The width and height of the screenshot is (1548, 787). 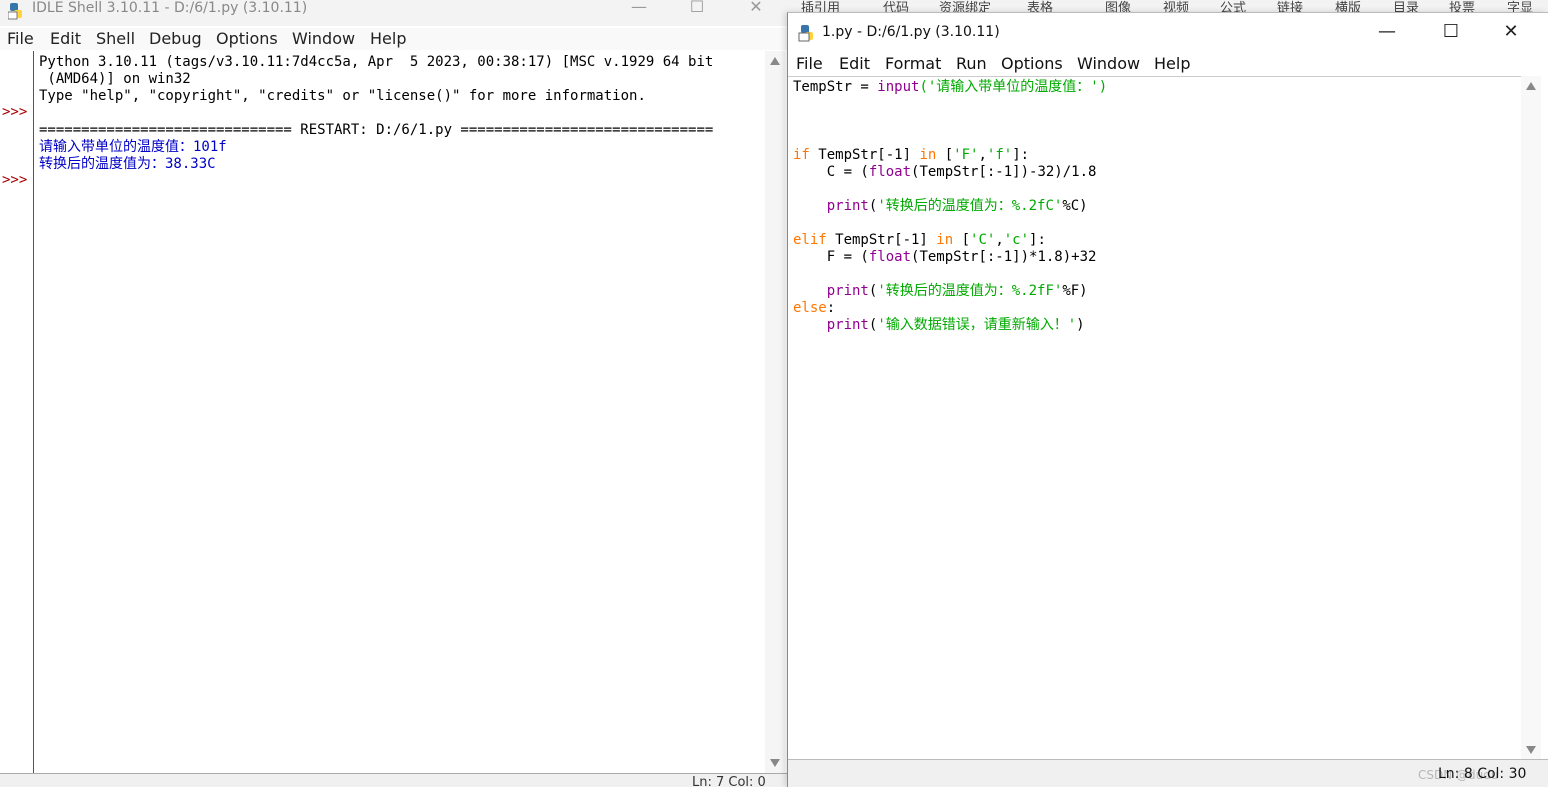 What do you see at coordinates (911, 32) in the screenshot?
I see `editor-window-title: 1.py - D:/6/1.py (3.10.11)` at bounding box center [911, 32].